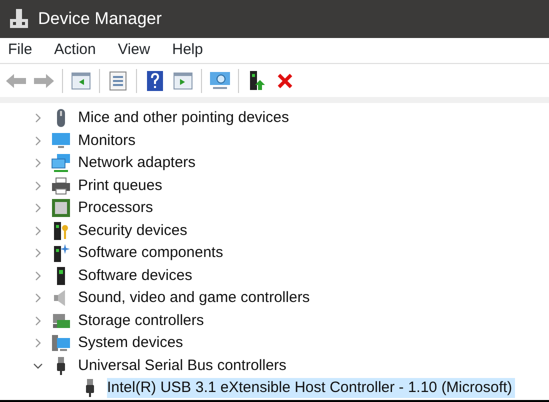 The height and width of the screenshot is (402, 549). I want to click on tree-item: System devices, so click(132, 343).